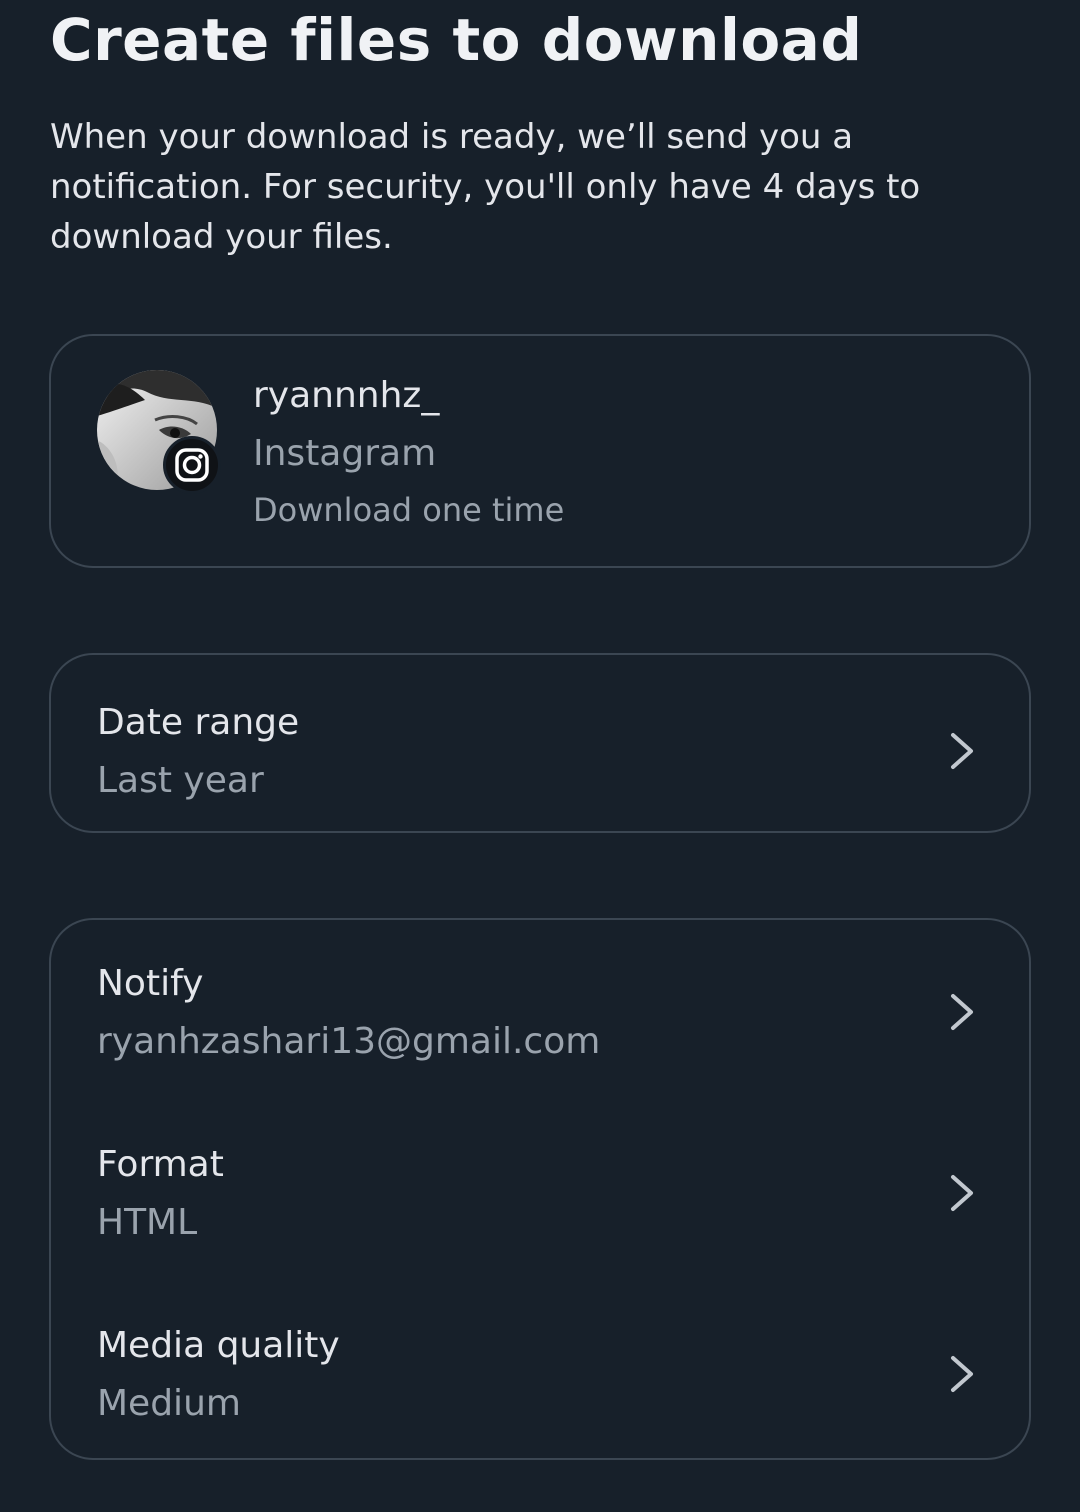 The width and height of the screenshot is (1080, 1512). I want to click on date-range-card: Date range Last year, so click(540, 743).